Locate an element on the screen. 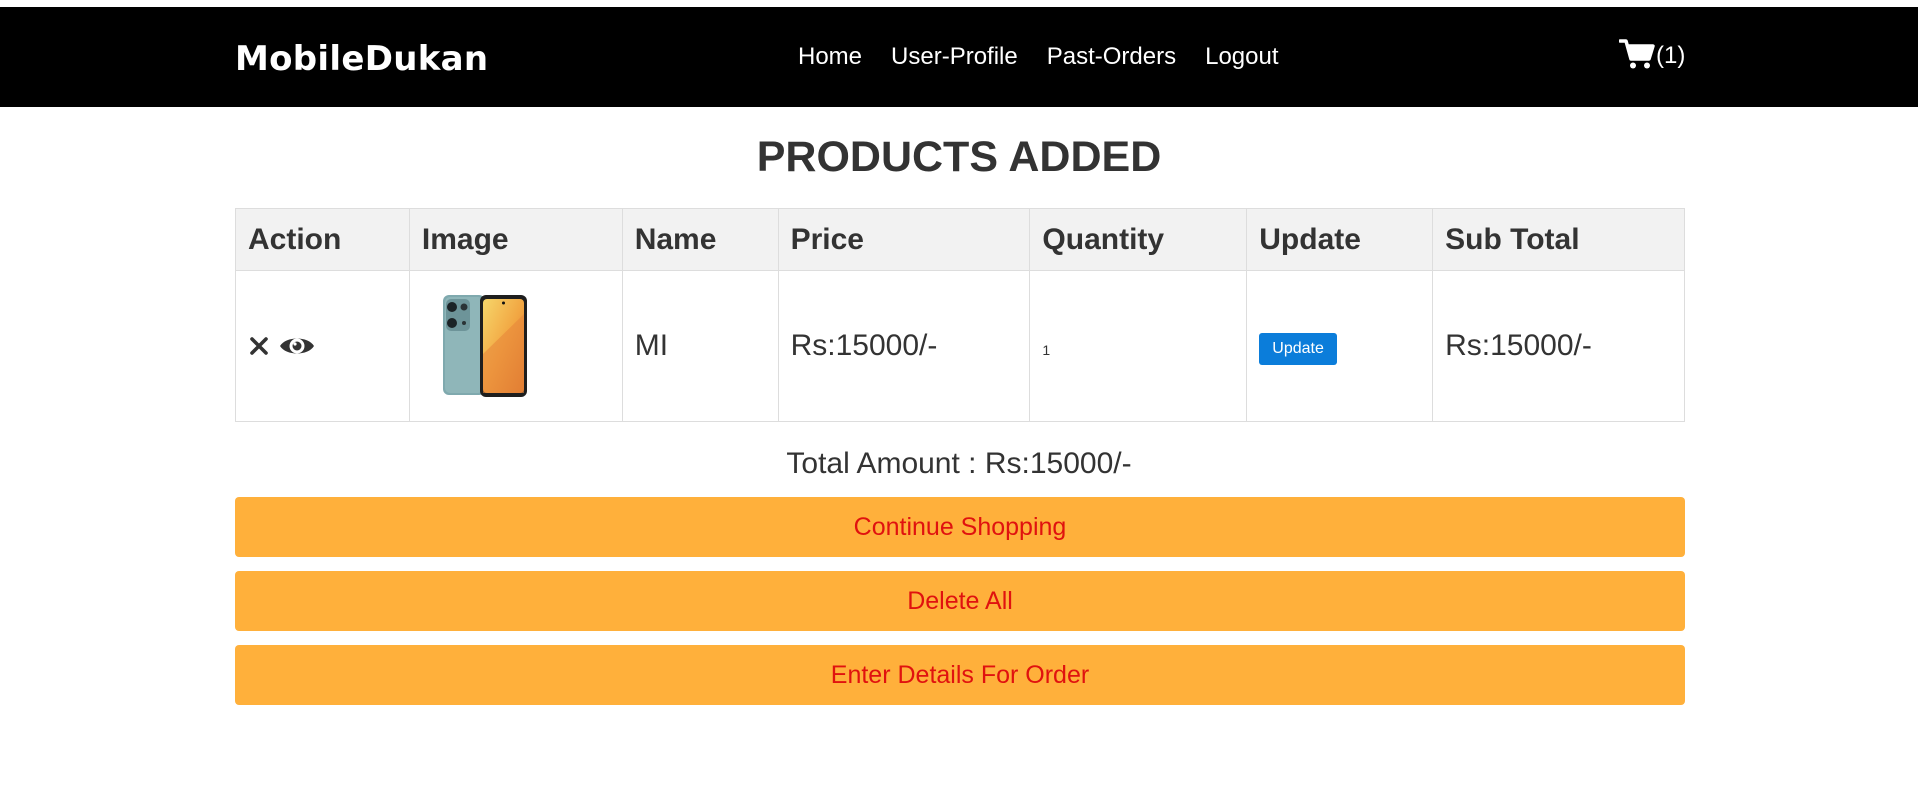 Image resolution: width=1918 pixels, height=801 pixels. nav-home: Home is located at coordinates (830, 57).